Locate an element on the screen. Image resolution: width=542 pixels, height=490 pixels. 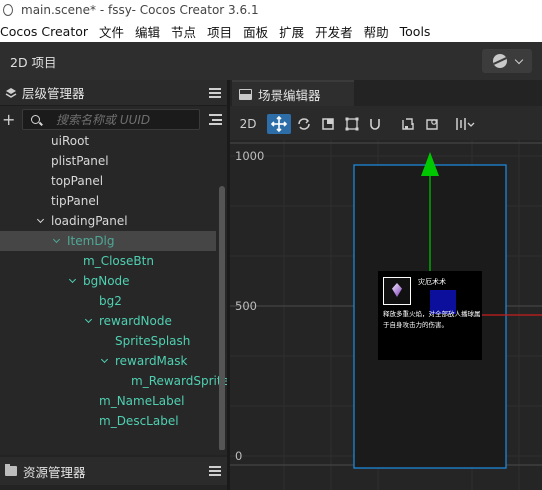
axis-label-500: 500 is located at coordinates (246, 306).